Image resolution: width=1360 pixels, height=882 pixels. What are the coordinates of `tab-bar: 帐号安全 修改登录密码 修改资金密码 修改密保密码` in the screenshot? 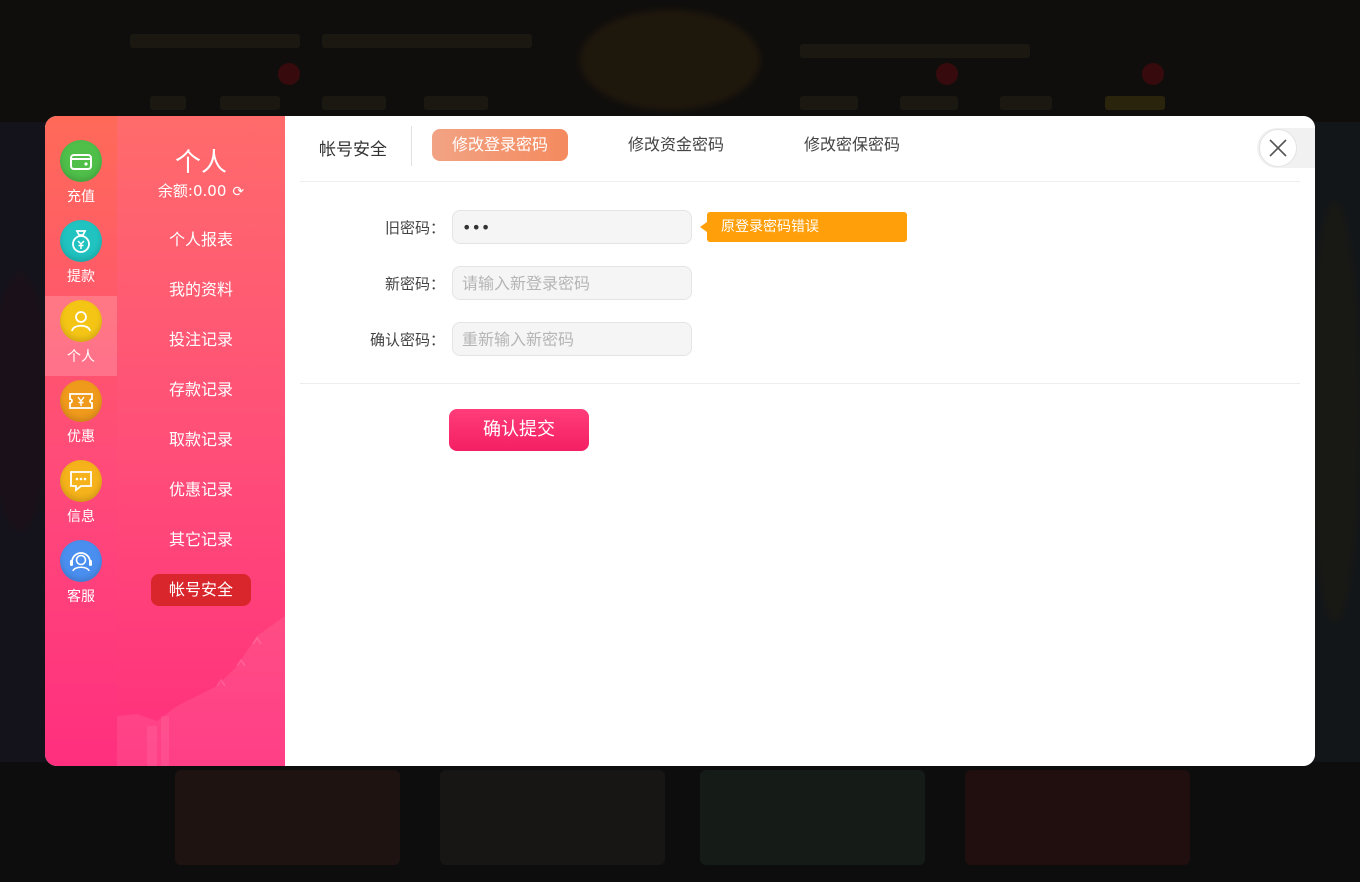 It's located at (800, 149).